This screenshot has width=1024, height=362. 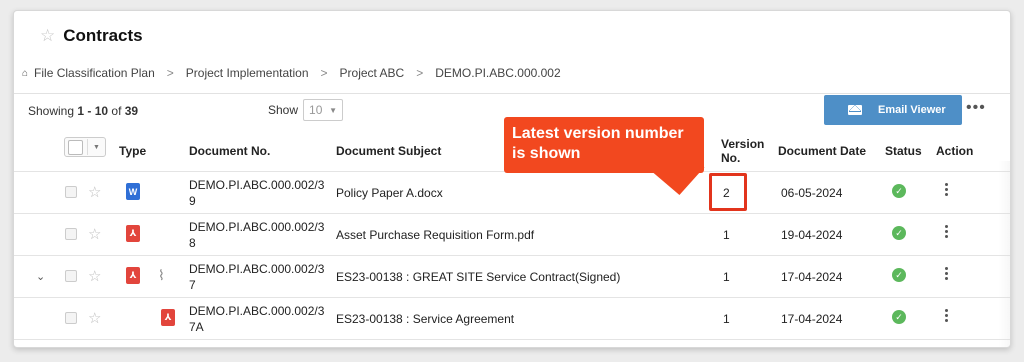 I want to click on pagination-of: of, so click(x=116, y=111).